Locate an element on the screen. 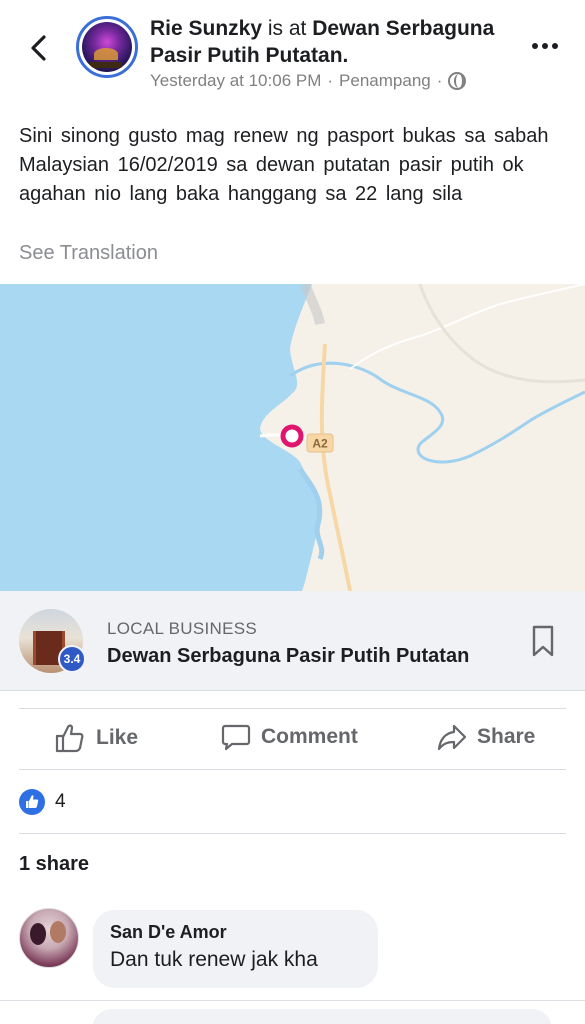 This screenshot has height=1024, width=585. more-horizontal-icon is located at coordinates (535, 46).